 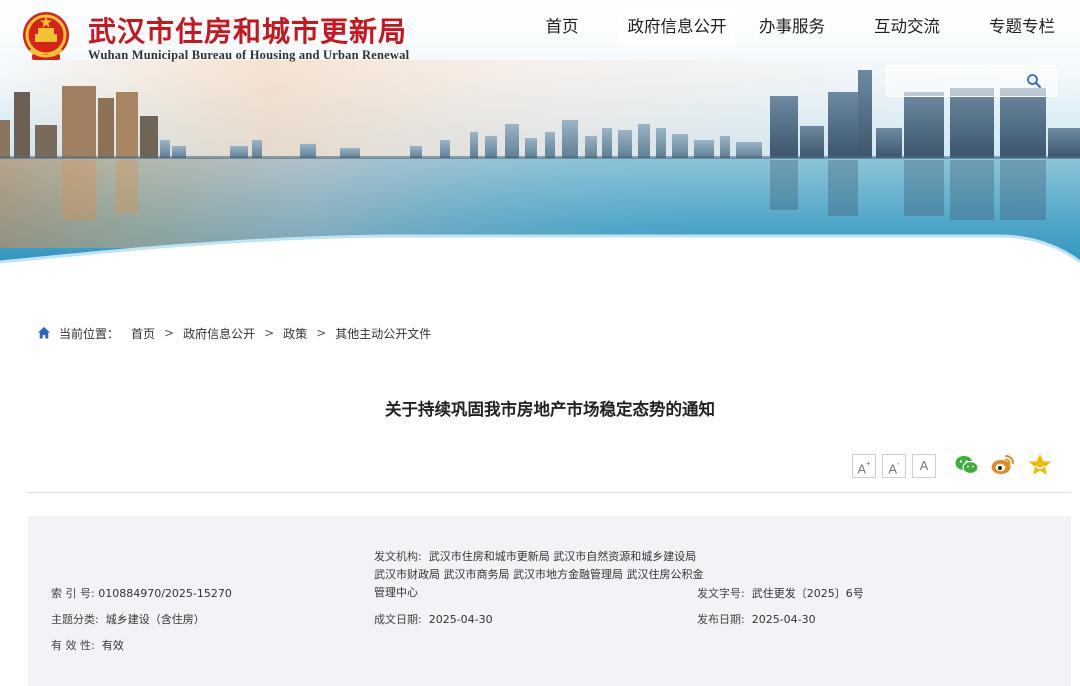 What do you see at coordinates (44, 333) in the screenshot?
I see `home-icon` at bounding box center [44, 333].